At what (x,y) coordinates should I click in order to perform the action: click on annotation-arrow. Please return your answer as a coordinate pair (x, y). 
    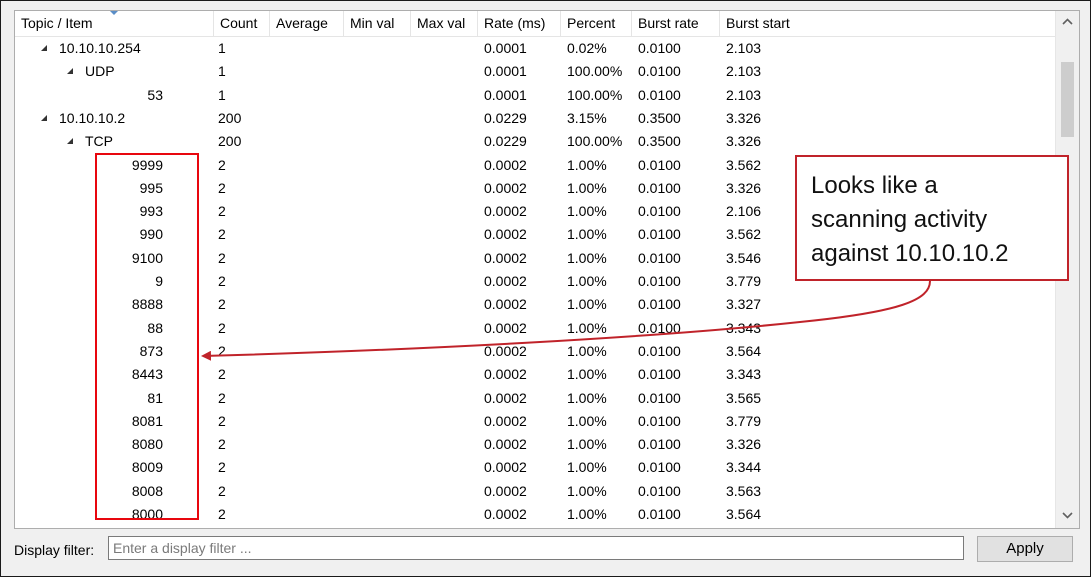
    Looking at the image, I should click on (566, 320).